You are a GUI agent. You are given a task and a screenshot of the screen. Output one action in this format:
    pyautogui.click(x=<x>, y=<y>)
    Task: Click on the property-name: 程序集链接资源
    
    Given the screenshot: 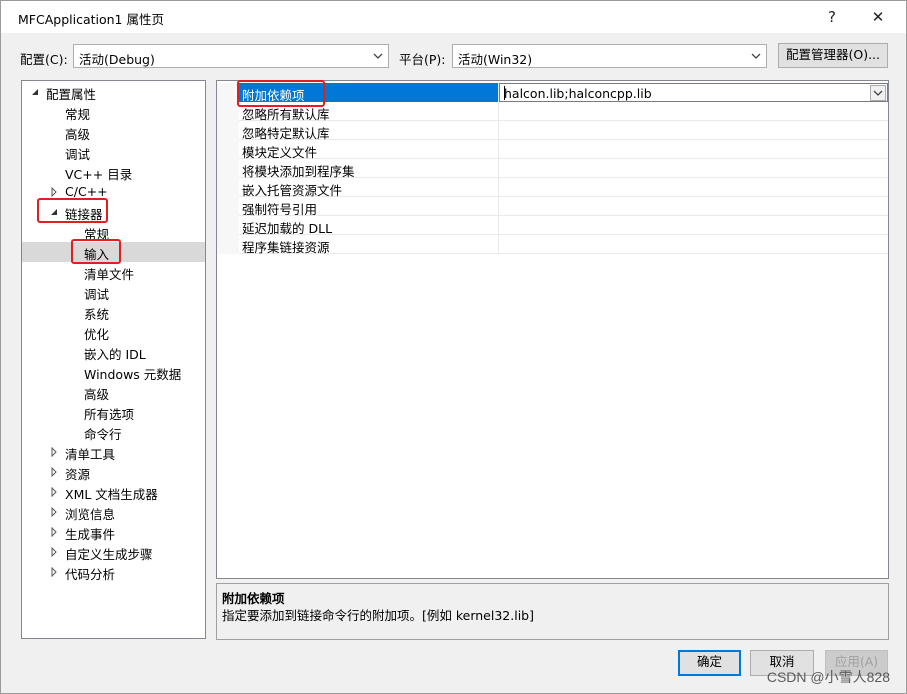 What is the action you would take?
    pyautogui.click(x=286, y=247)
    